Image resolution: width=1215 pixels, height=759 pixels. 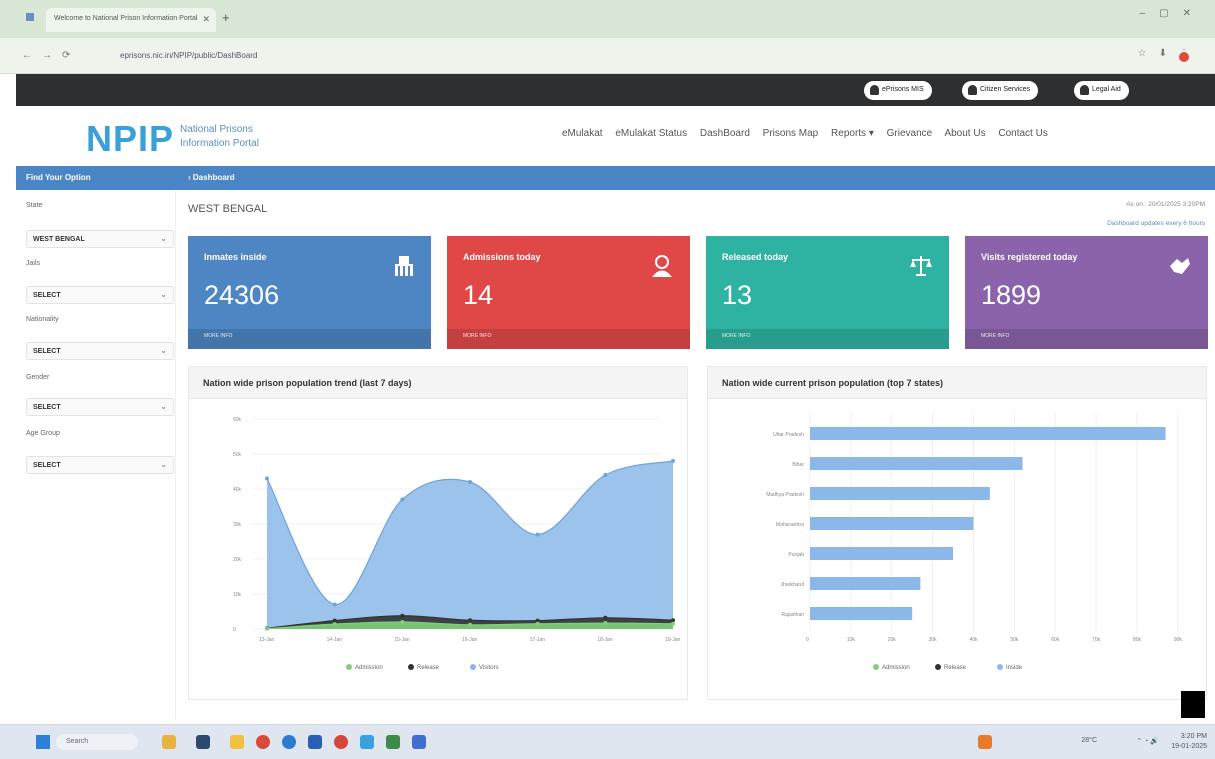 What do you see at coordinates (33, 263) in the screenshot?
I see `jails-label: Jails` at bounding box center [33, 263].